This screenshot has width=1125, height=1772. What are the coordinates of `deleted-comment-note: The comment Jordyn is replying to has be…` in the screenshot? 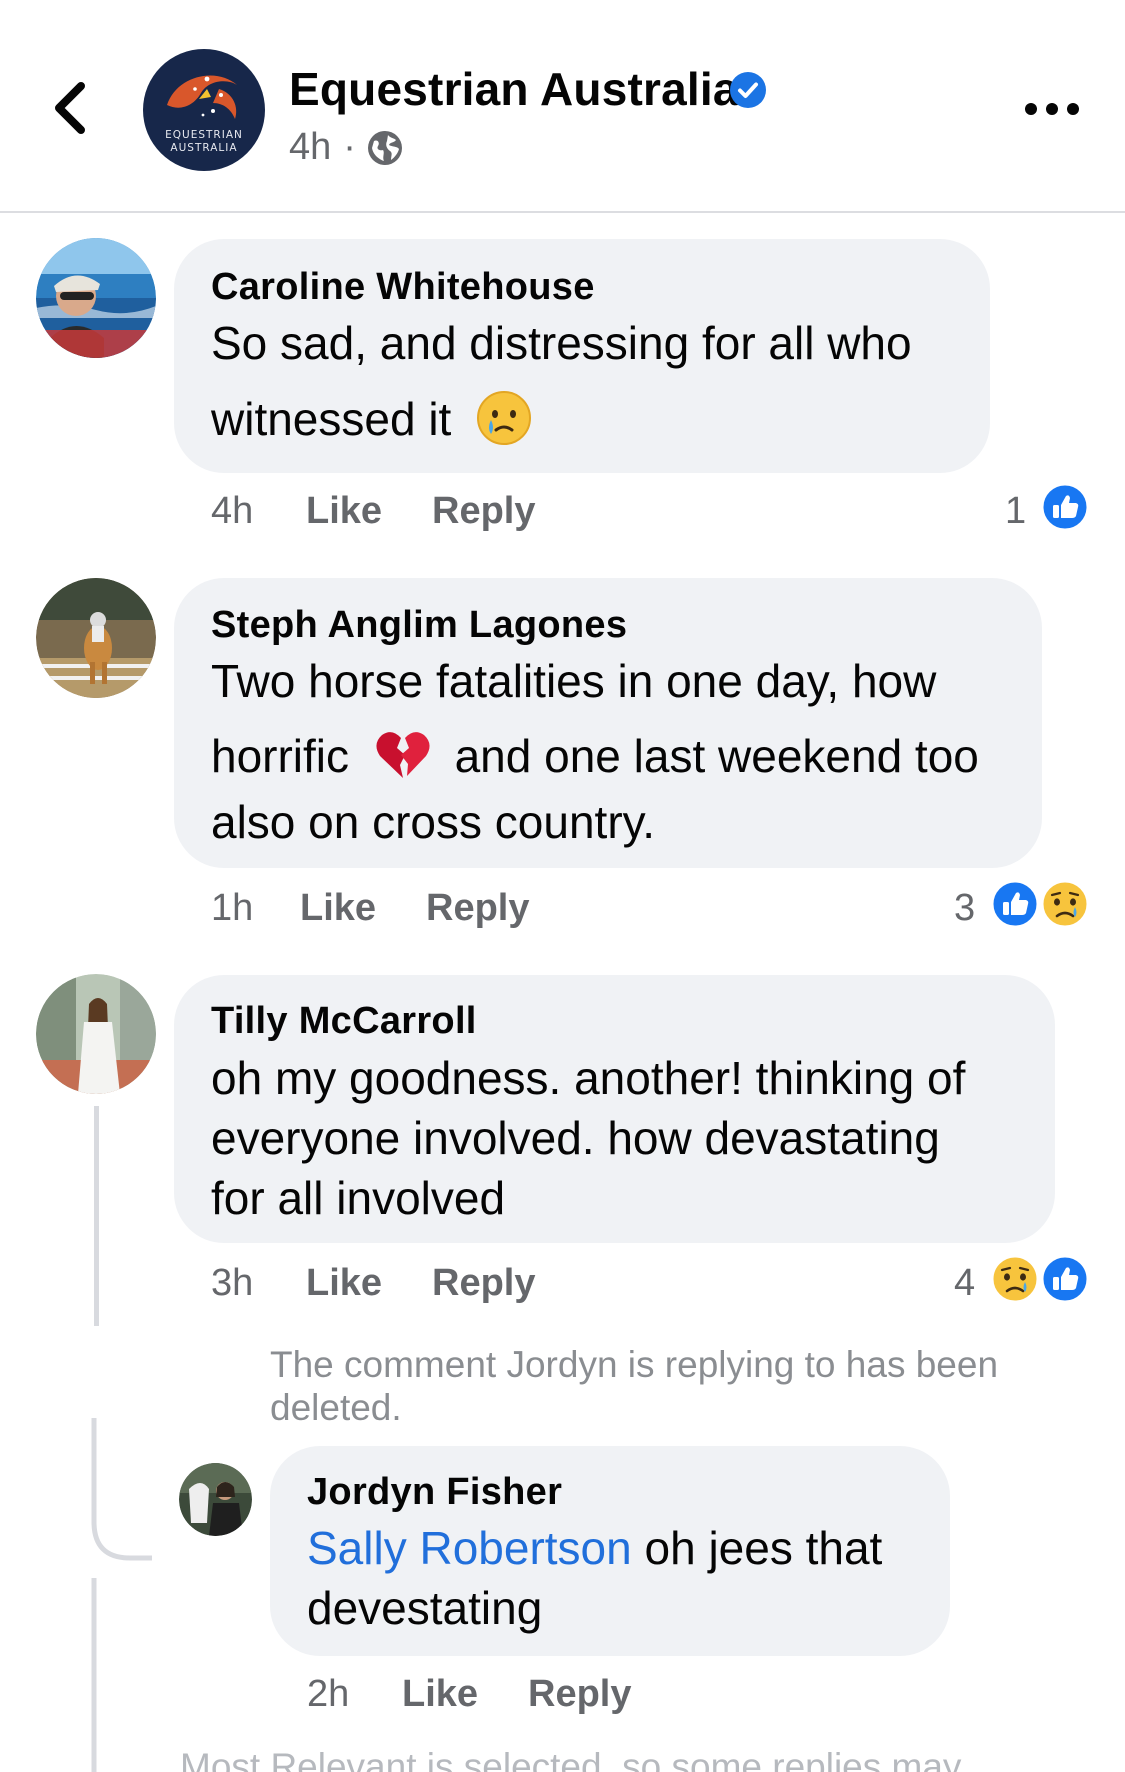 It's located at (634, 1386).